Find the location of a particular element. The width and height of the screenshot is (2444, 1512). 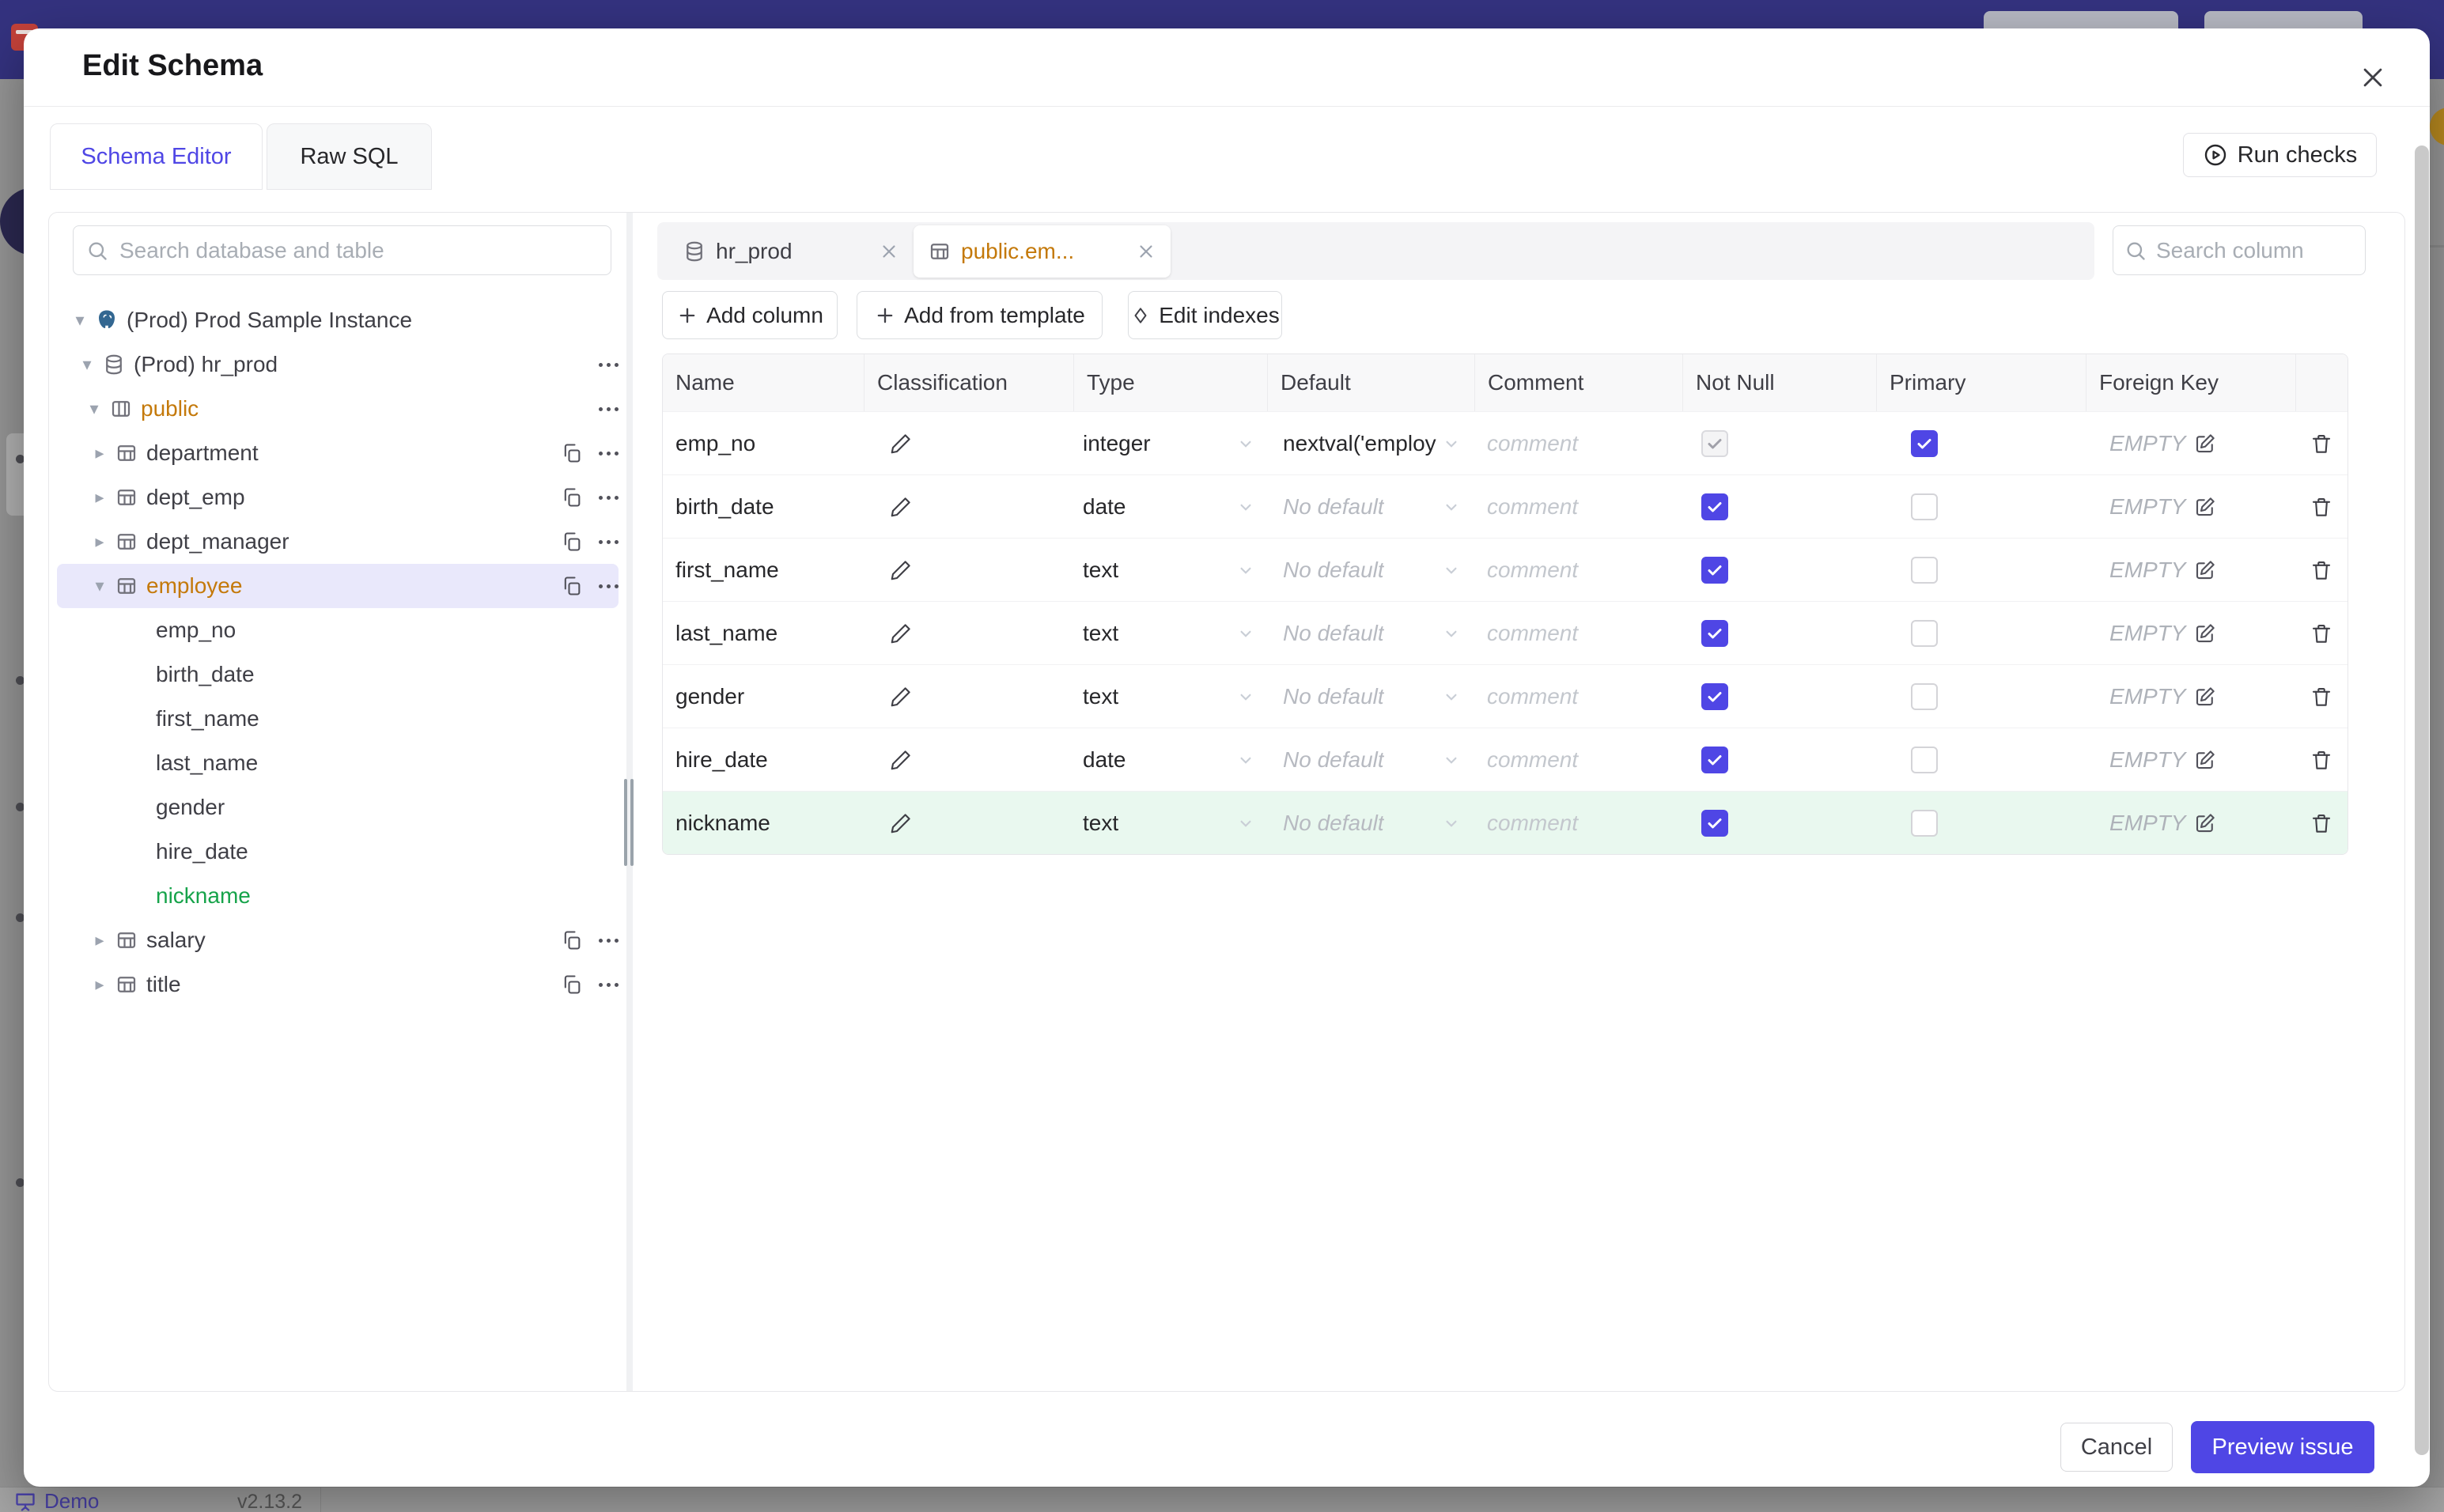

cancel-button: Cancel is located at coordinates (2116, 1448).